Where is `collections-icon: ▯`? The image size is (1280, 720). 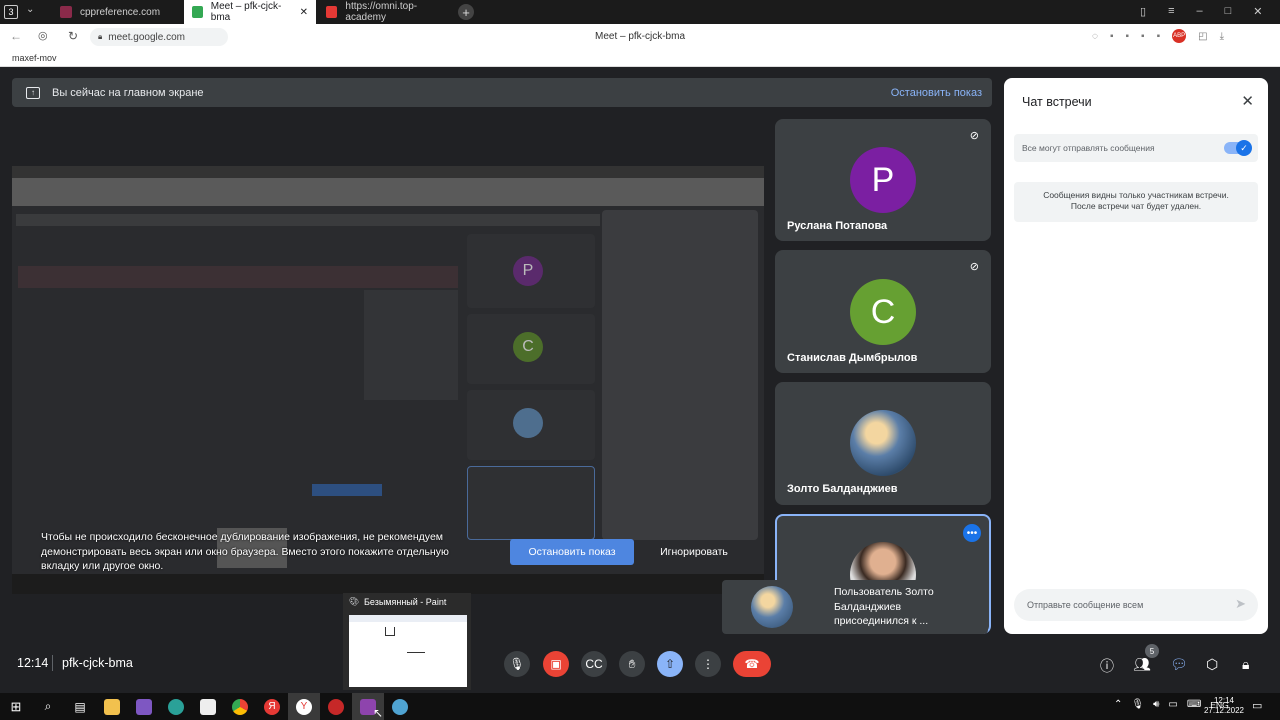
collections-icon: ▯ is located at coordinates (1143, 11).